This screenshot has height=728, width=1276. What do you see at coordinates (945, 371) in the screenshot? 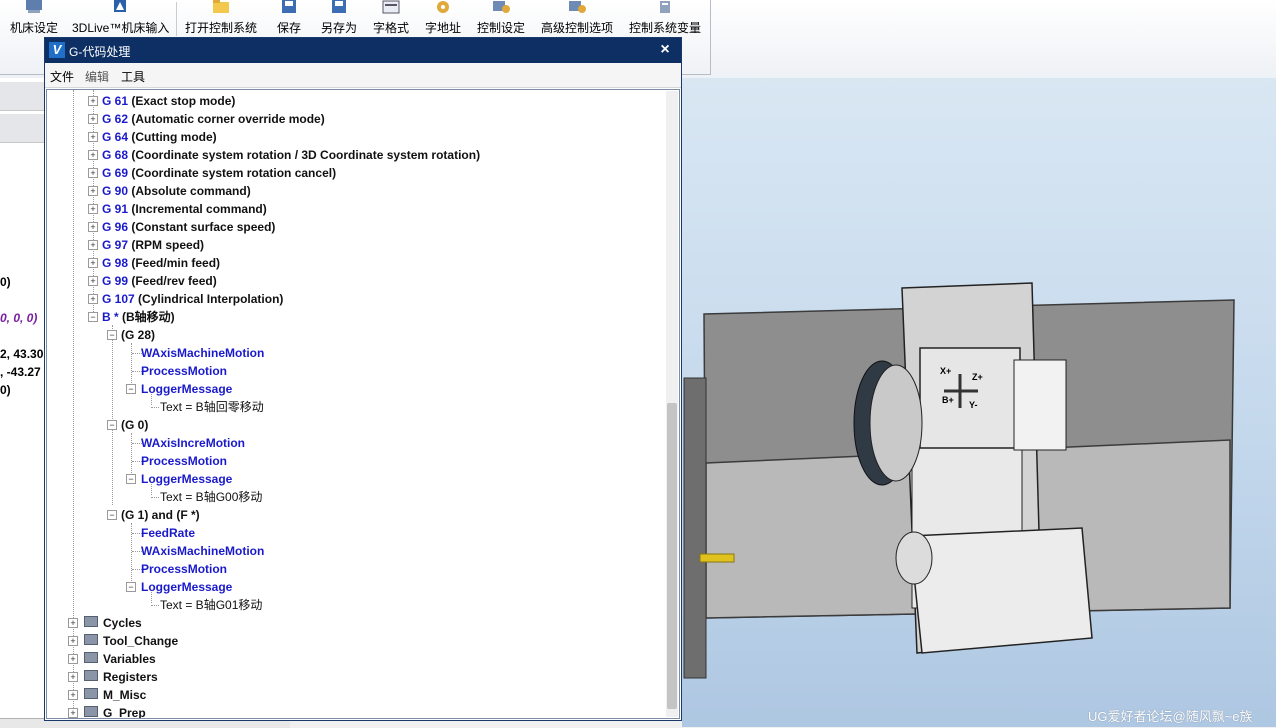
I see `x-plus-label: X+` at bounding box center [945, 371].